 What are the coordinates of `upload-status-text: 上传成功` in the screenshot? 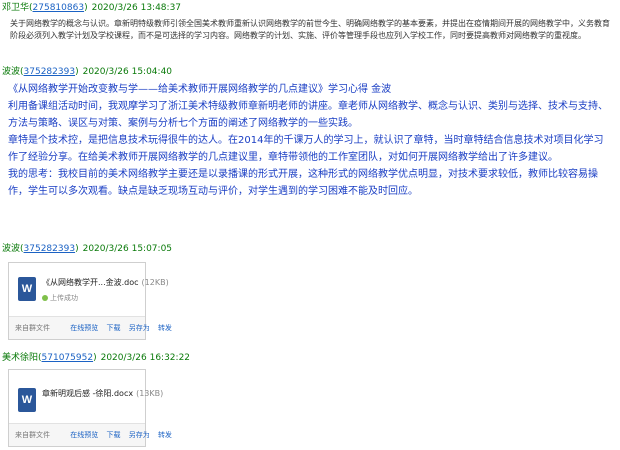 It's located at (64, 298).